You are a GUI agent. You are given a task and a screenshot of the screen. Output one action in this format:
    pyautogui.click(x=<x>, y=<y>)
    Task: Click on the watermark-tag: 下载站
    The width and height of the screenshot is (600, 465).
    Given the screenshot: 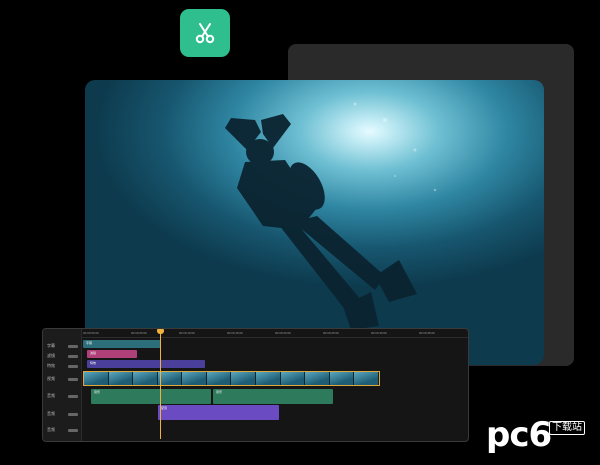 What is the action you would take?
    pyautogui.click(x=567, y=428)
    